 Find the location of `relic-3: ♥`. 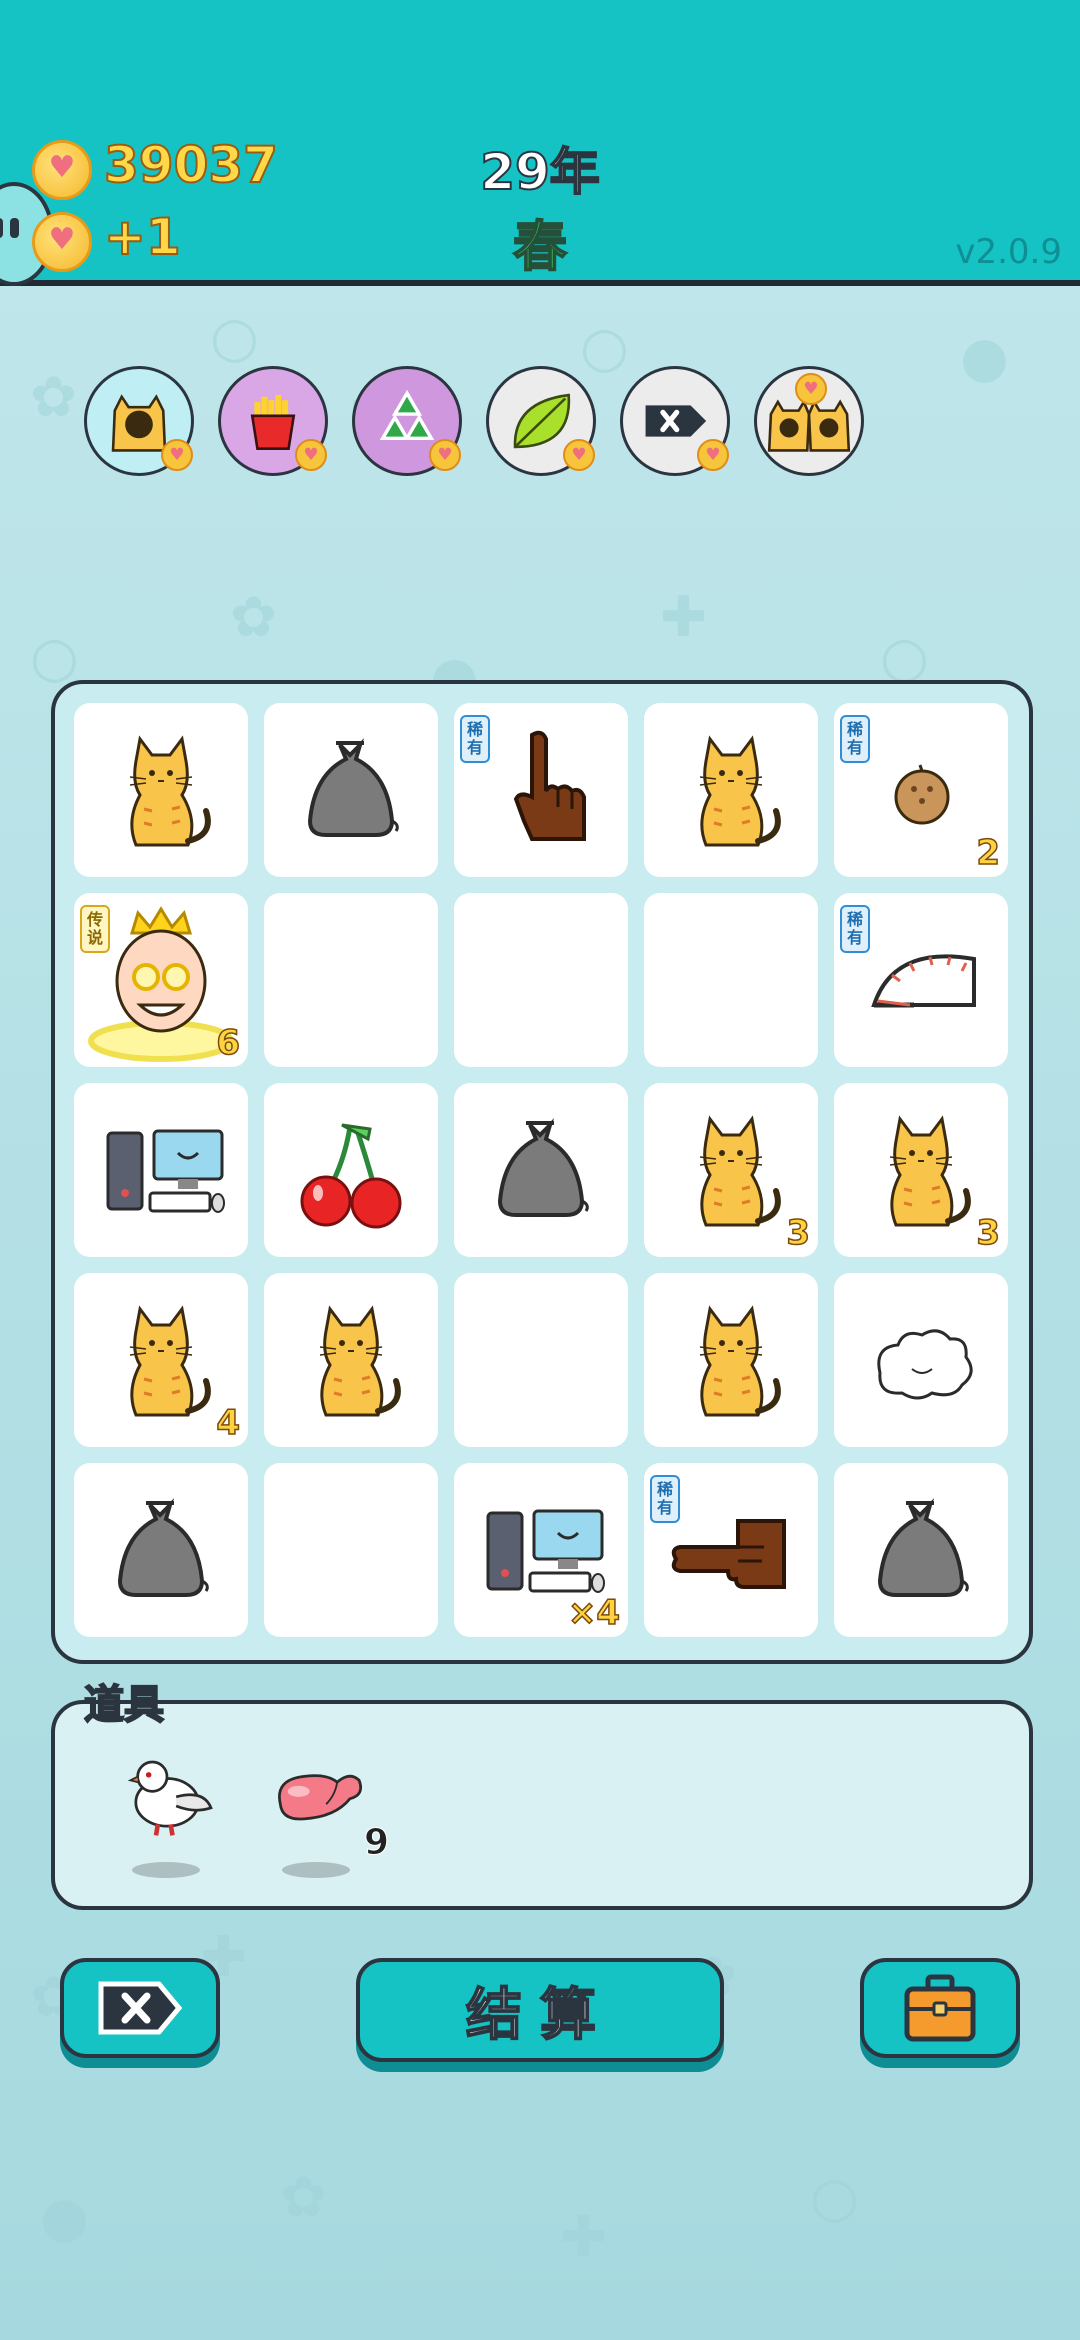

relic-3: ♥ is located at coordinates (541, 421).